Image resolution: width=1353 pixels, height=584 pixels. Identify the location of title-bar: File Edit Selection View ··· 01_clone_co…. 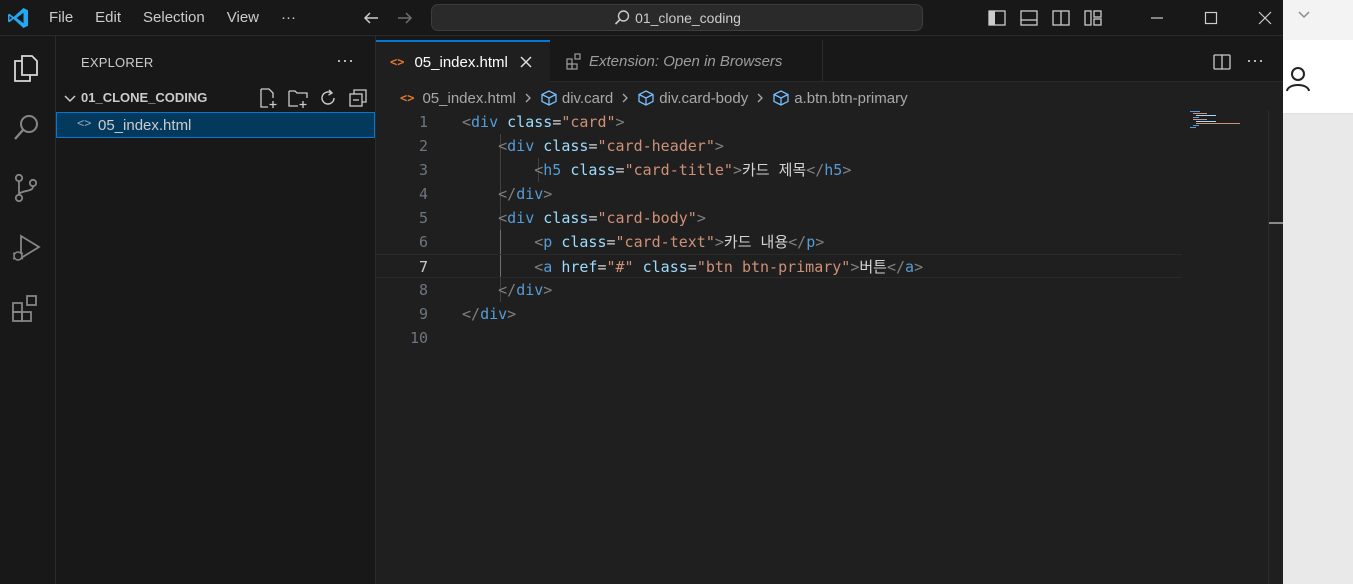
(641, 18).